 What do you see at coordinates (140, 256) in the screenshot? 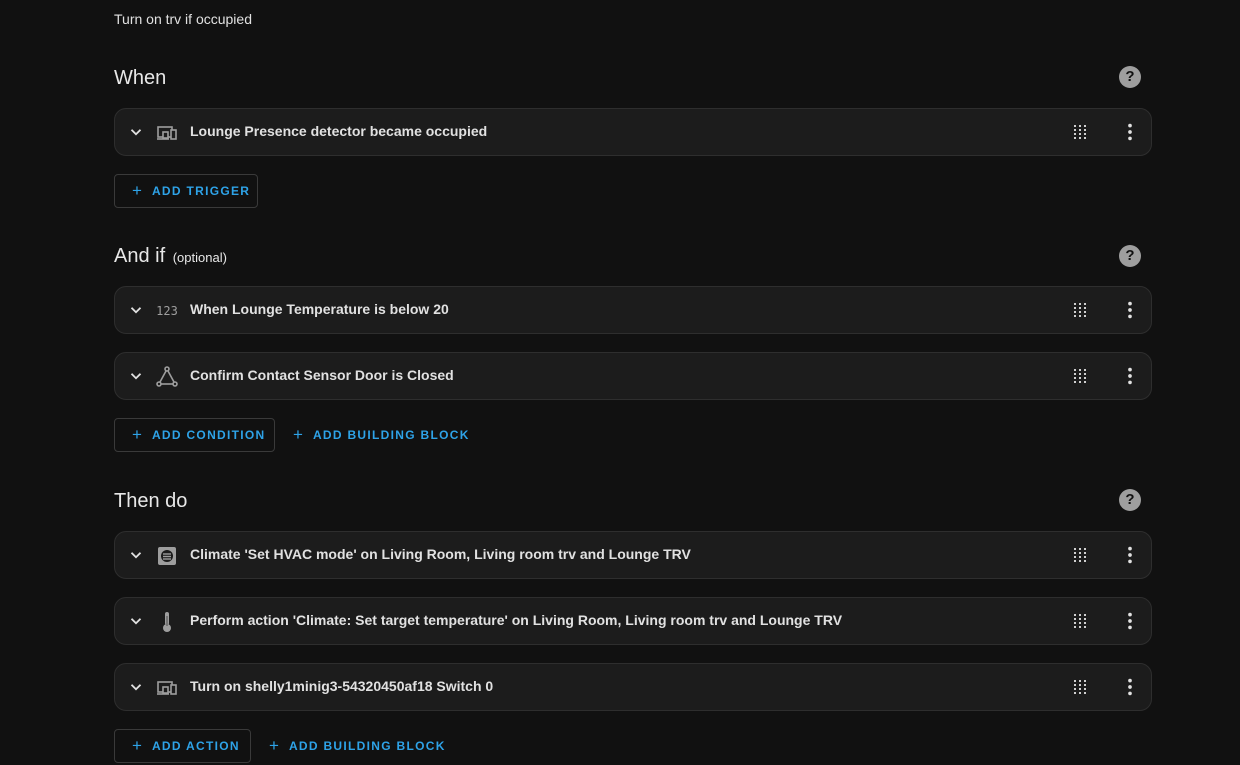
I see `section-title-and-if-text: And if` at bounding box center [140, 256].